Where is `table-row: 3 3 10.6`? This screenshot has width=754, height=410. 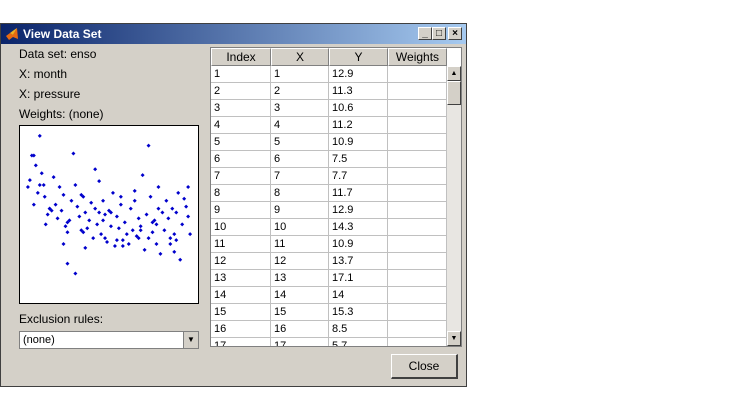 table-row: 3 3 10.6 is located at coordinates (329, 108).